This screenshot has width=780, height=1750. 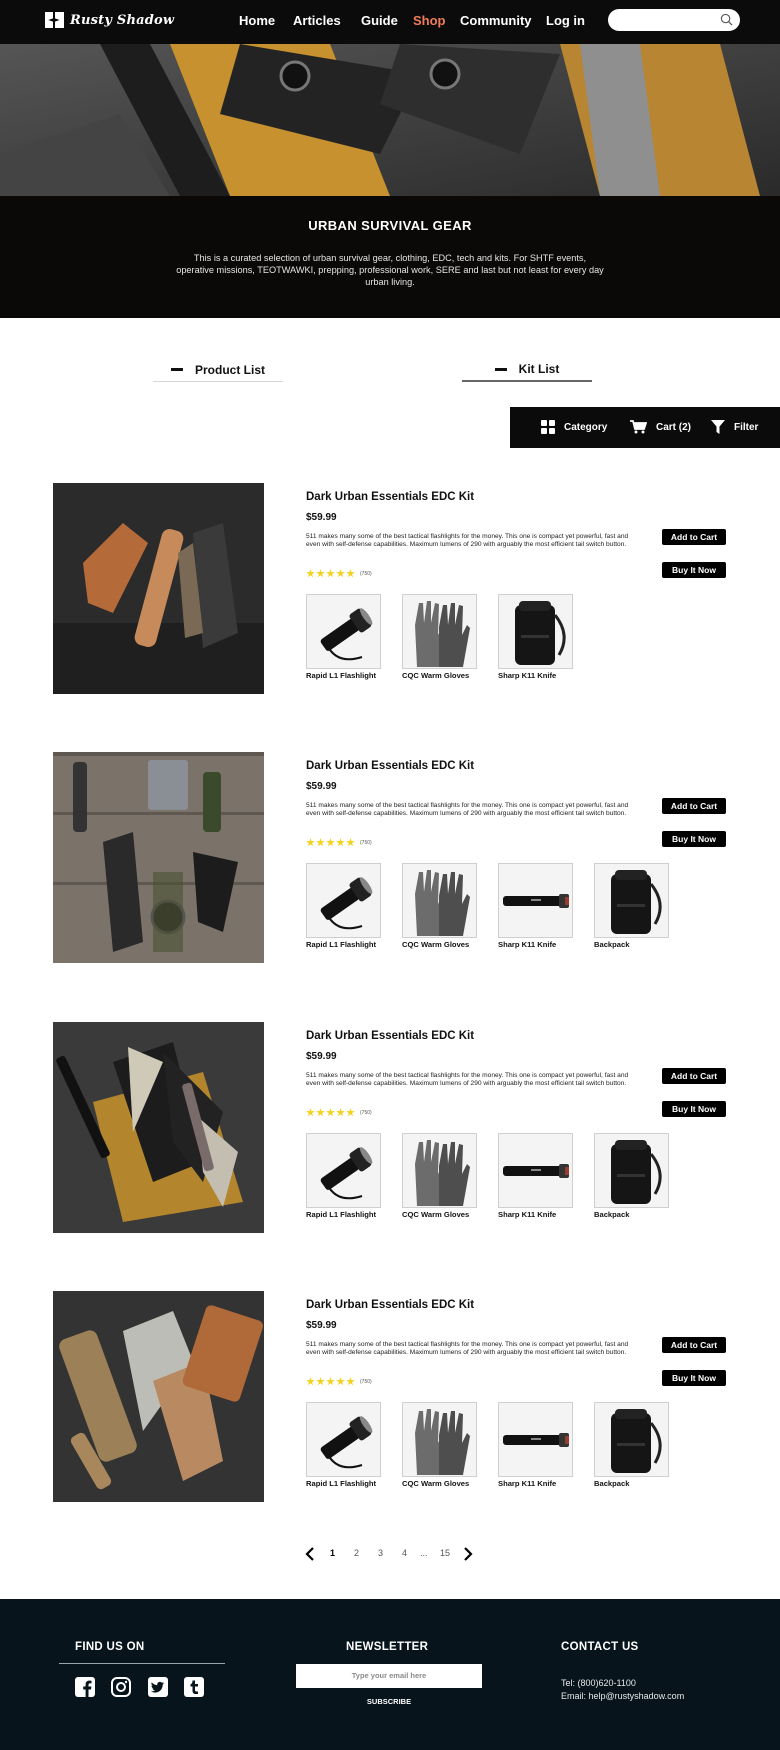 What do you see at coordinates (121, 1687) in the screenshot?
I see `instagram-icon` at bounding box center [121, 1687].